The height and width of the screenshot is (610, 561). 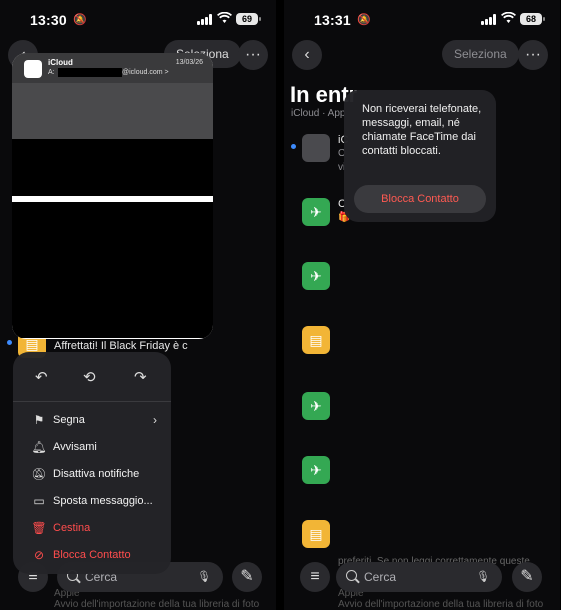 I want to click on chevron-right-icon: ›, so click(x=155, y=420).